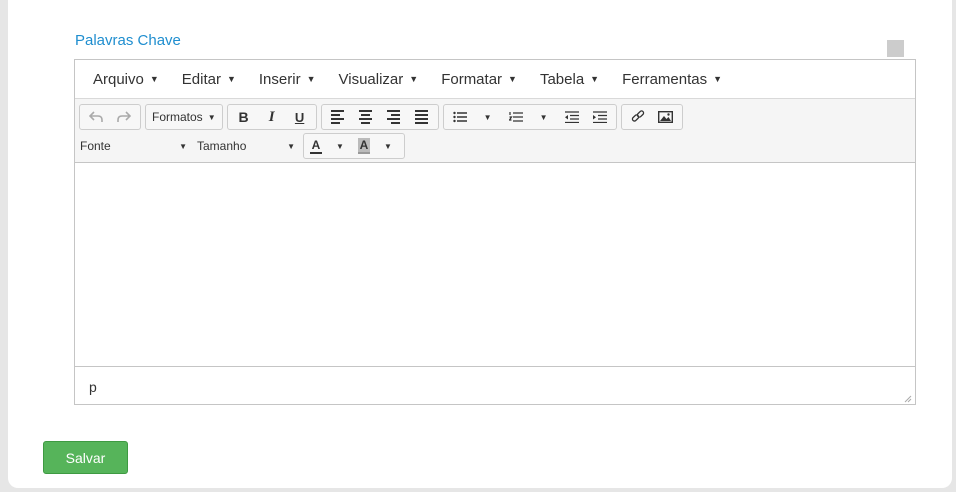 The height and width of the screenshot is (492, 956). I want to click on menu-label: Editar, so click(201, 79).